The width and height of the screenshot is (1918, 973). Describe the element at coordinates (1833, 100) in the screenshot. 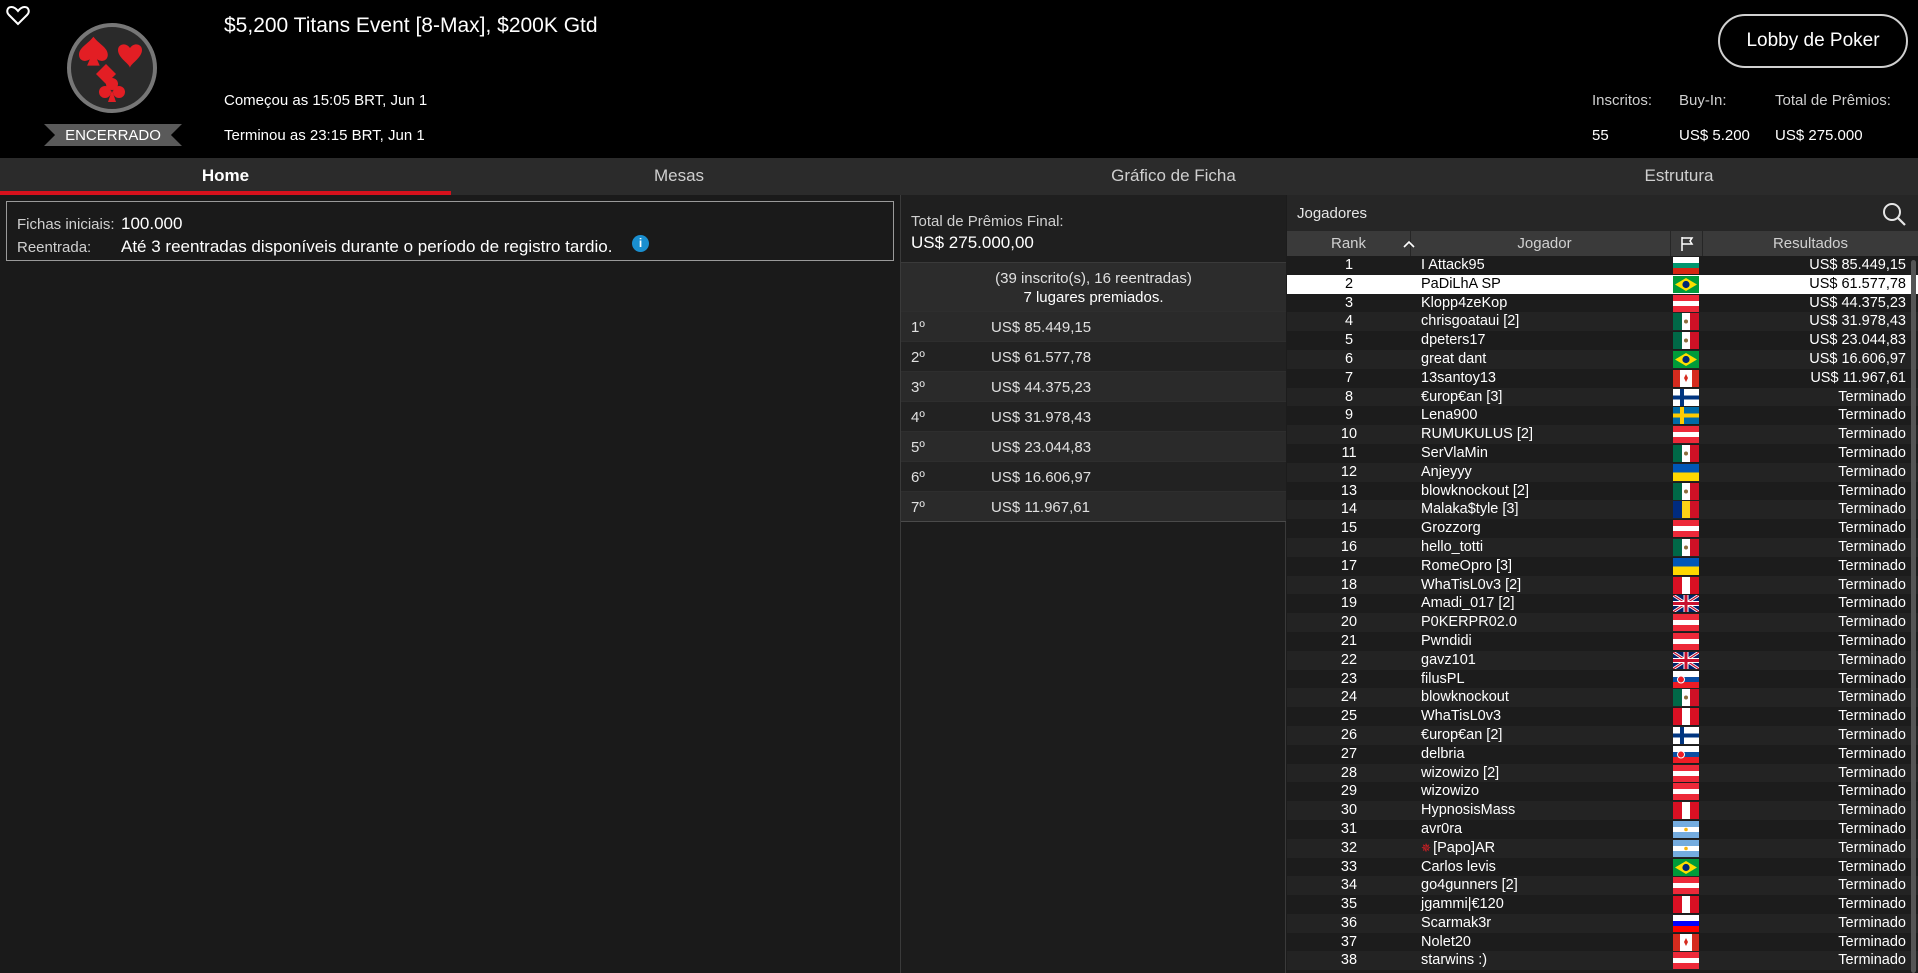

I see `prizepool-label: Total de Prêmios:` at that location.